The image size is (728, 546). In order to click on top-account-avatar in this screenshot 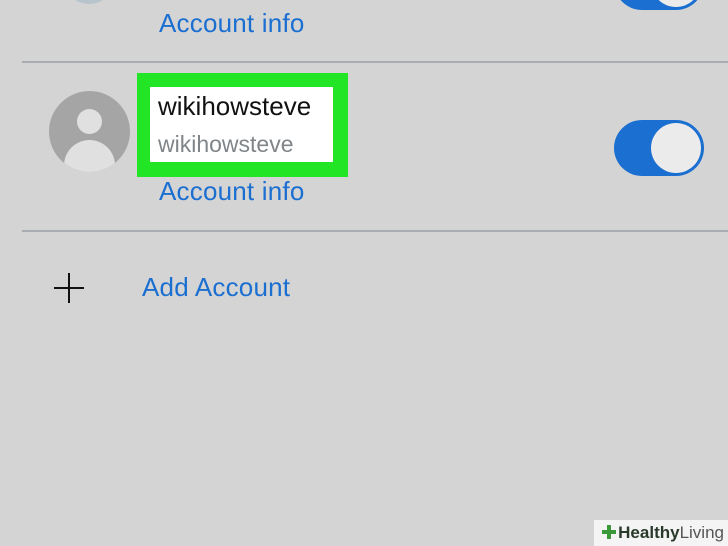, I will do `click(89, 2)`.